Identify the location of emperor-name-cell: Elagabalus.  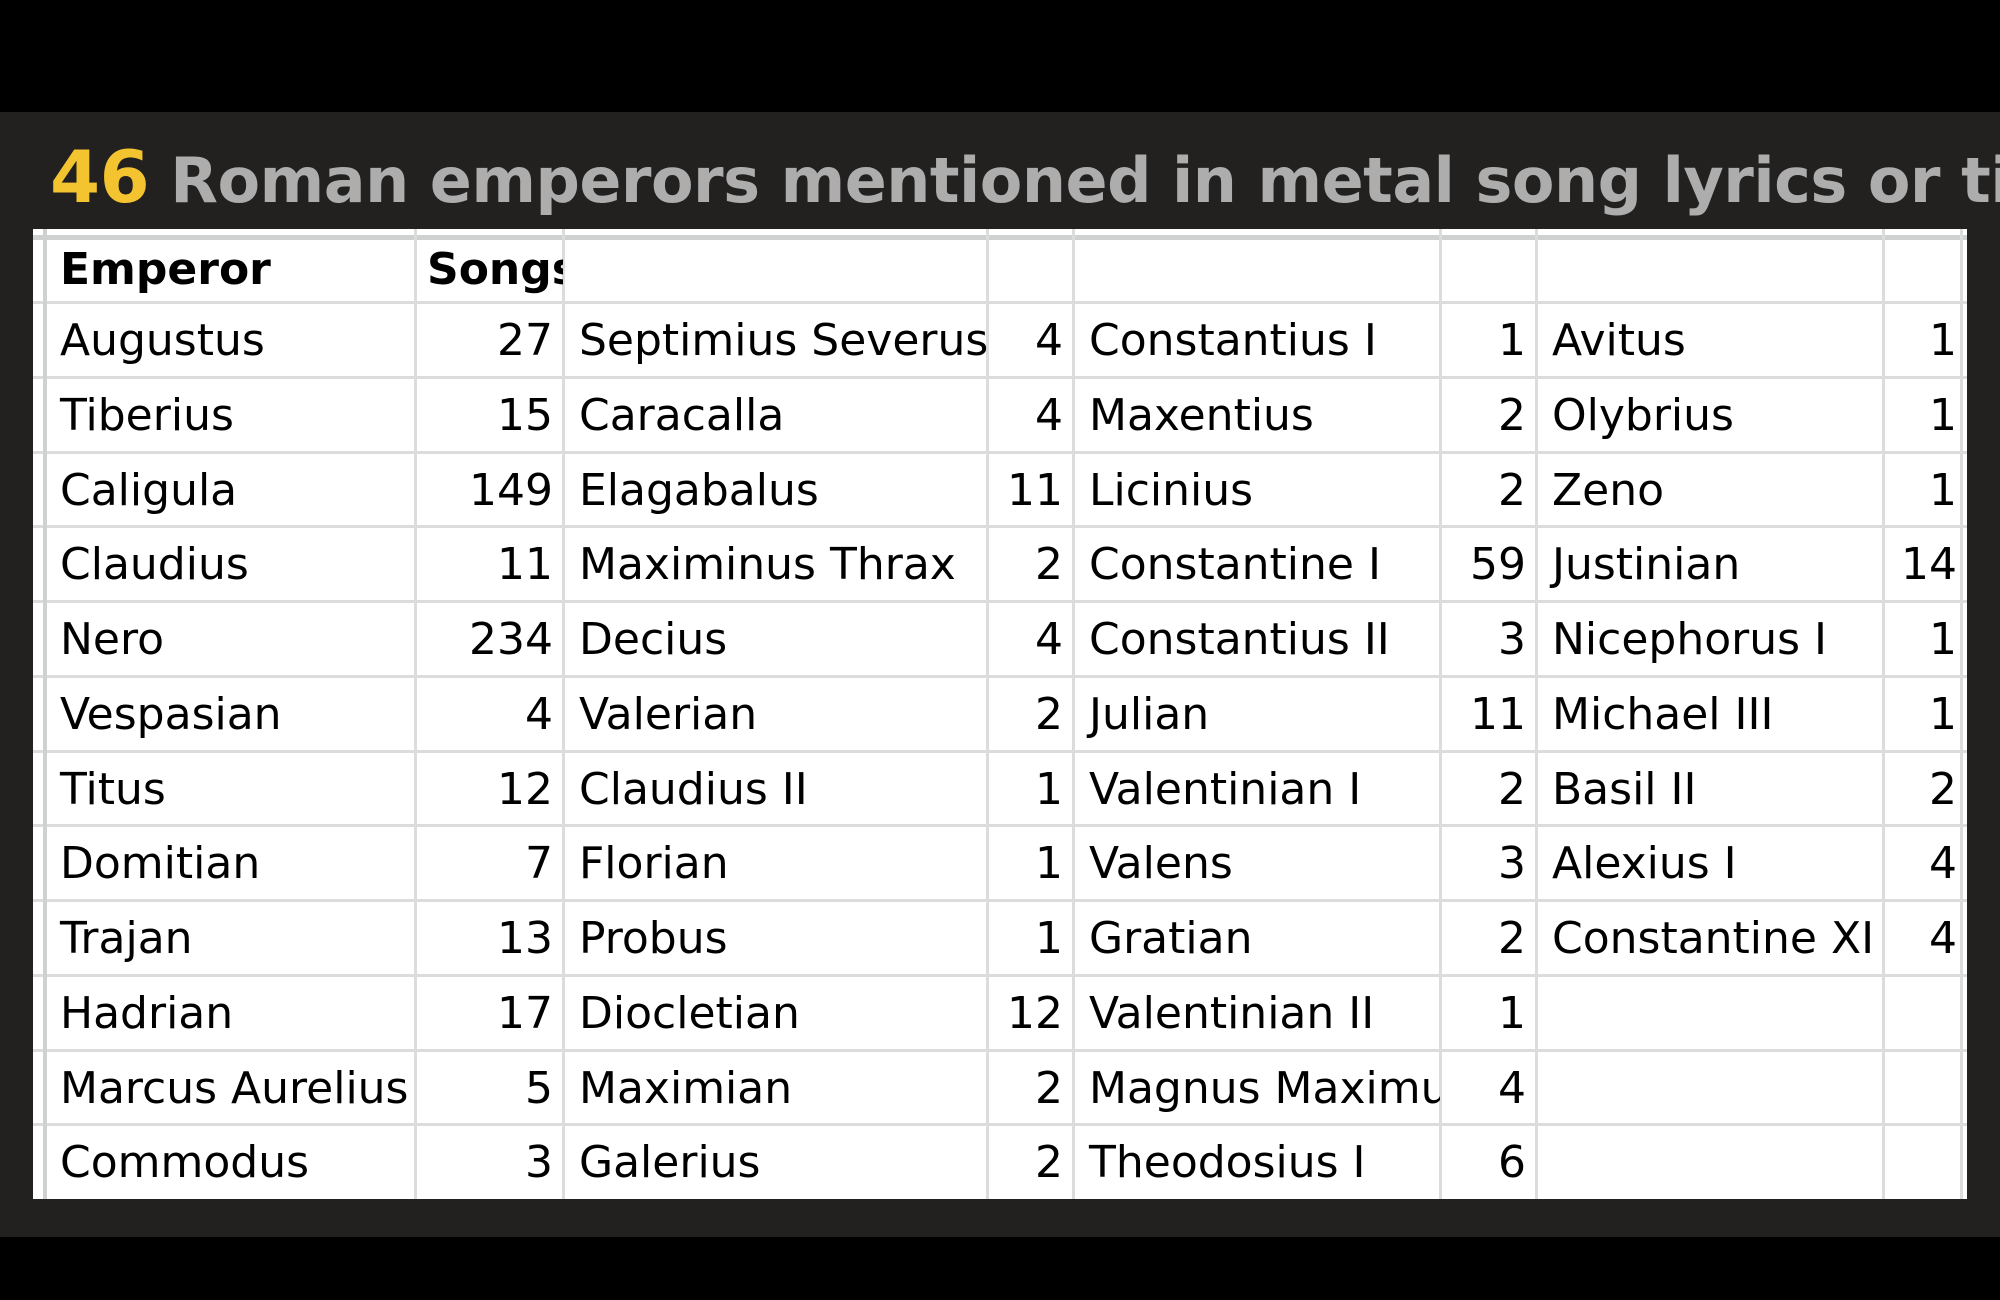
(699, 490).